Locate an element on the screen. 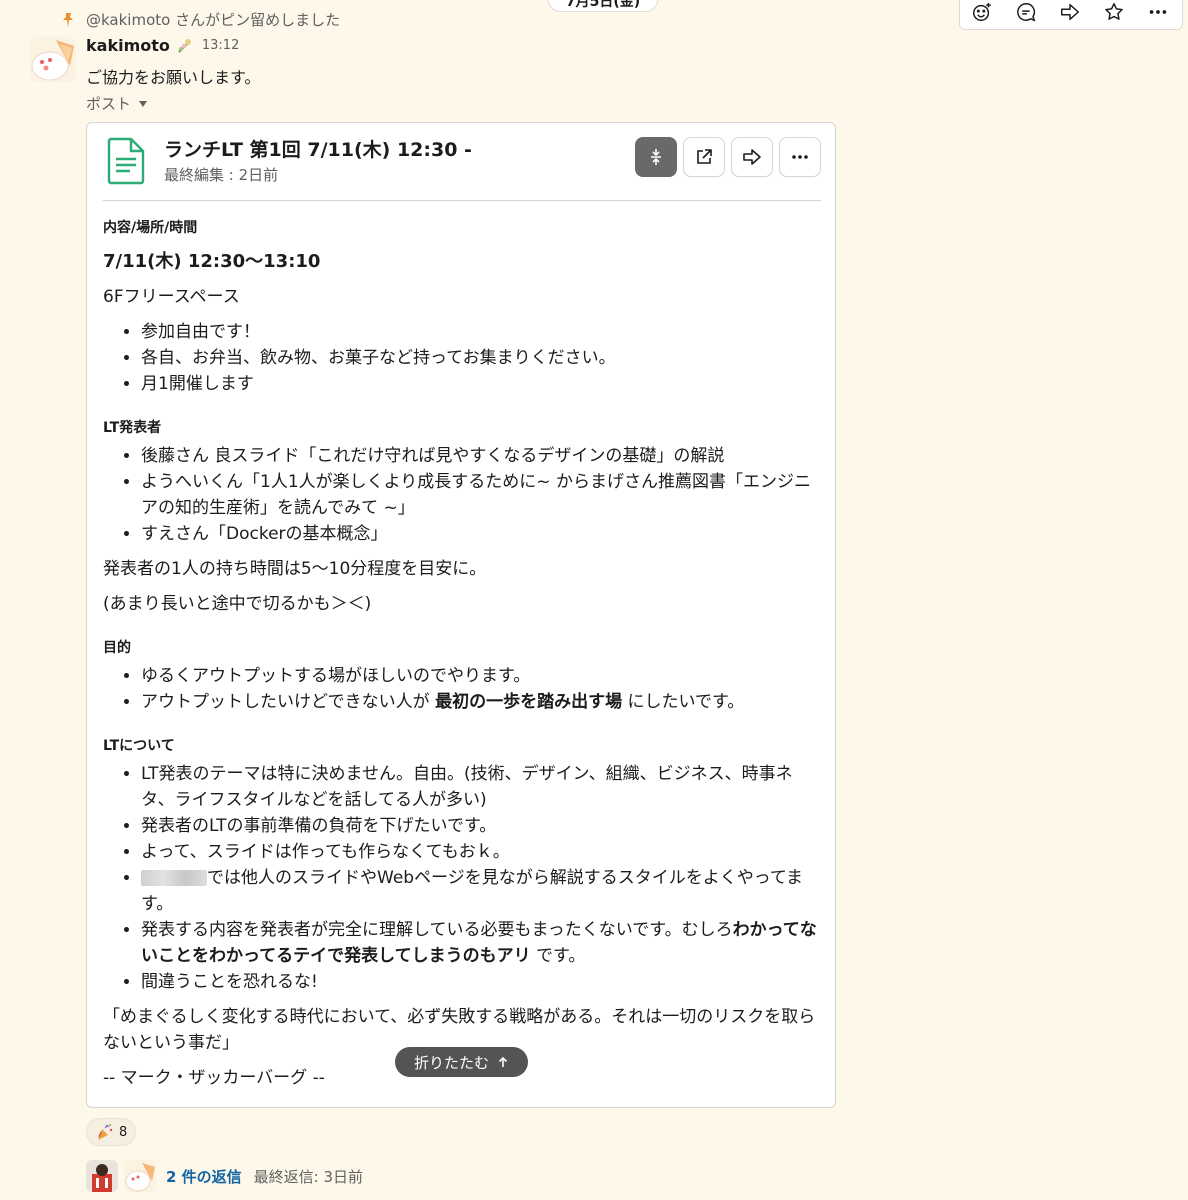 The width and height of the screenshot is (1188, 1200). pin-notice: @kakimoto さんがピン留めしました is located at coordinates (200, 19).